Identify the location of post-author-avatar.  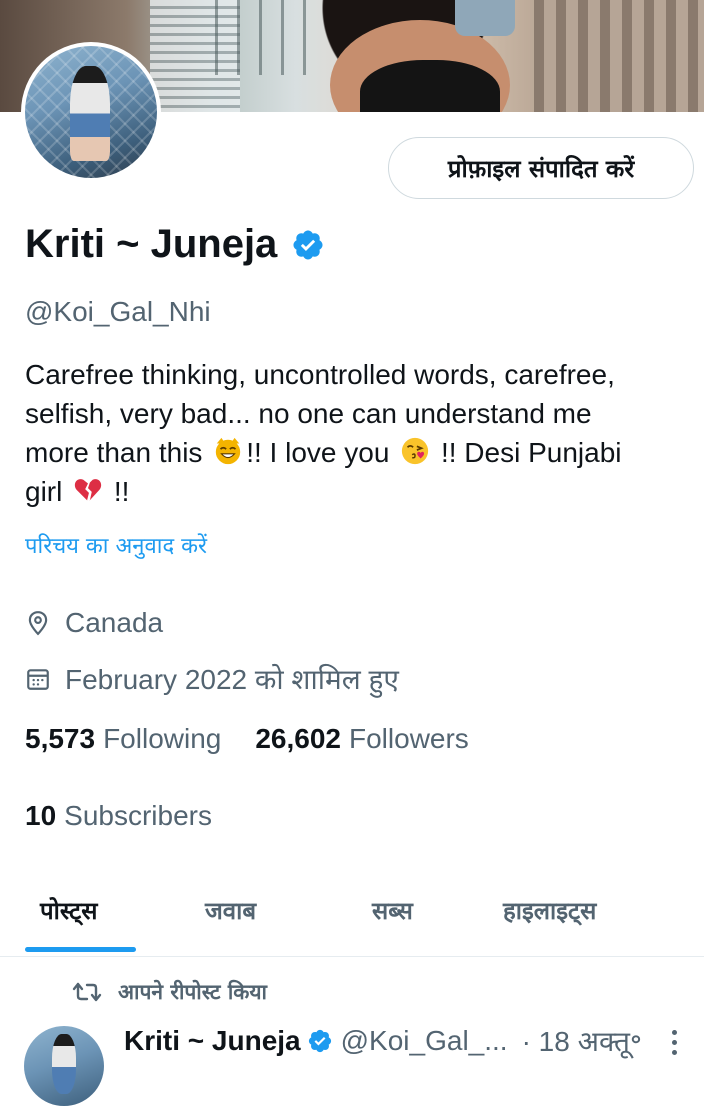
(64, 1066).